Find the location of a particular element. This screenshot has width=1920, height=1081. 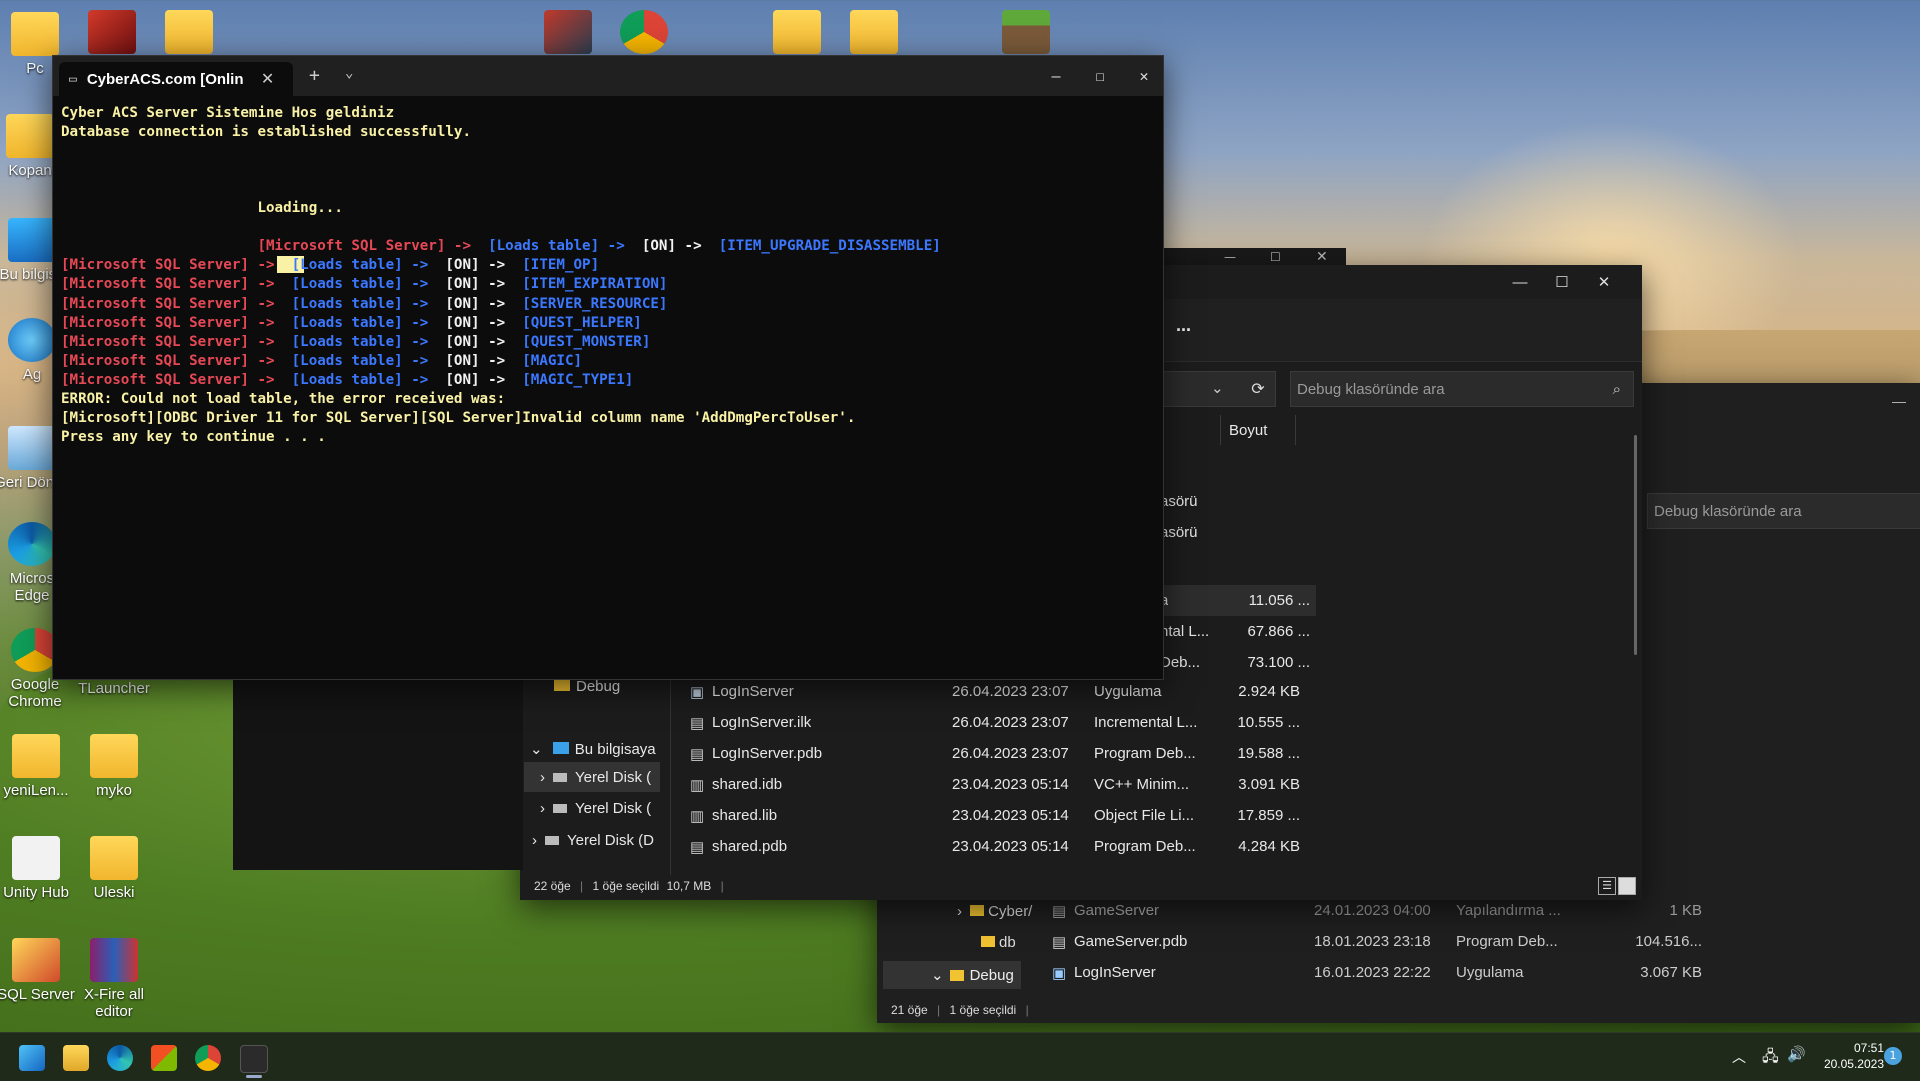

file-name: shared.pdb is located at coordinates (750, 846).